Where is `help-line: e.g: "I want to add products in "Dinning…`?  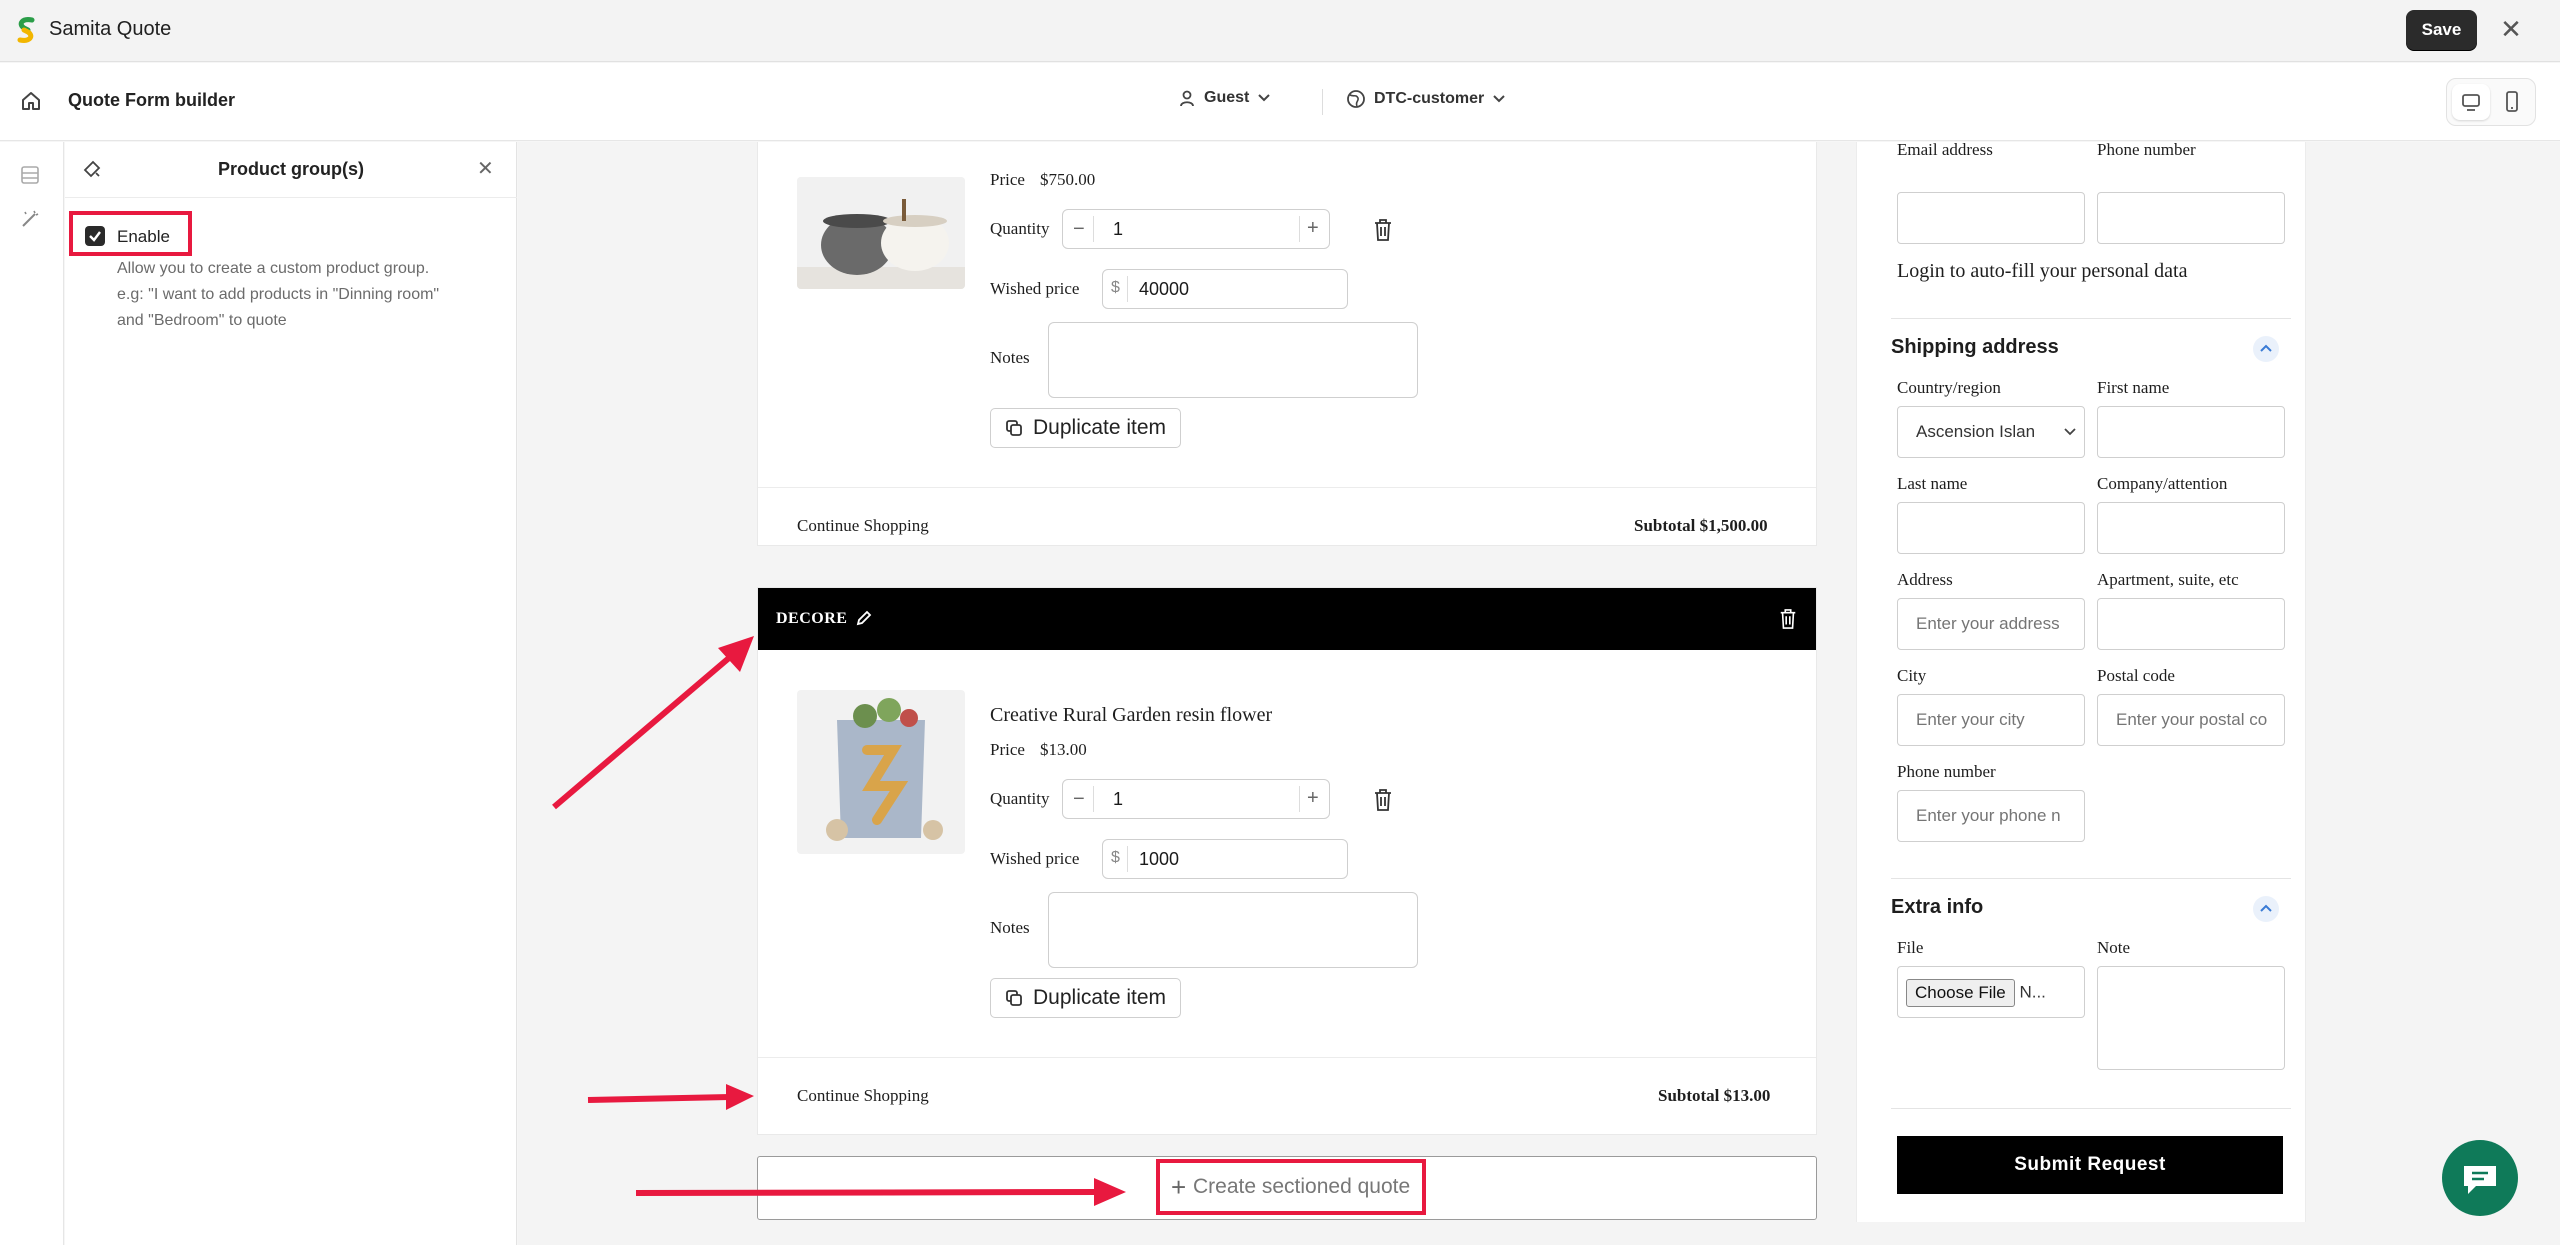 help-line: e.g: "I want to add products in "Dinning… is located at coordinates (278, 294).